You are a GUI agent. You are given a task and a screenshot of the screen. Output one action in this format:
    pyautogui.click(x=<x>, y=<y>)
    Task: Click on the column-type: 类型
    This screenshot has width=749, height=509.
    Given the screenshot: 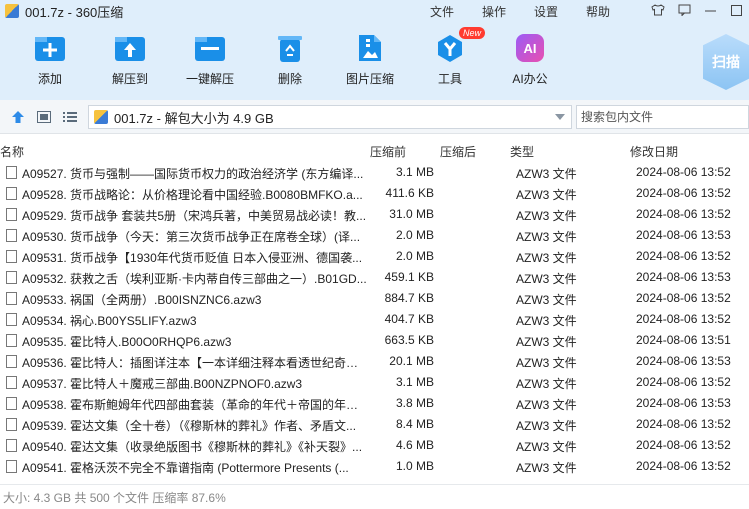 What is the action you would take?
    pyautogui.click(x=522, y=151)
    